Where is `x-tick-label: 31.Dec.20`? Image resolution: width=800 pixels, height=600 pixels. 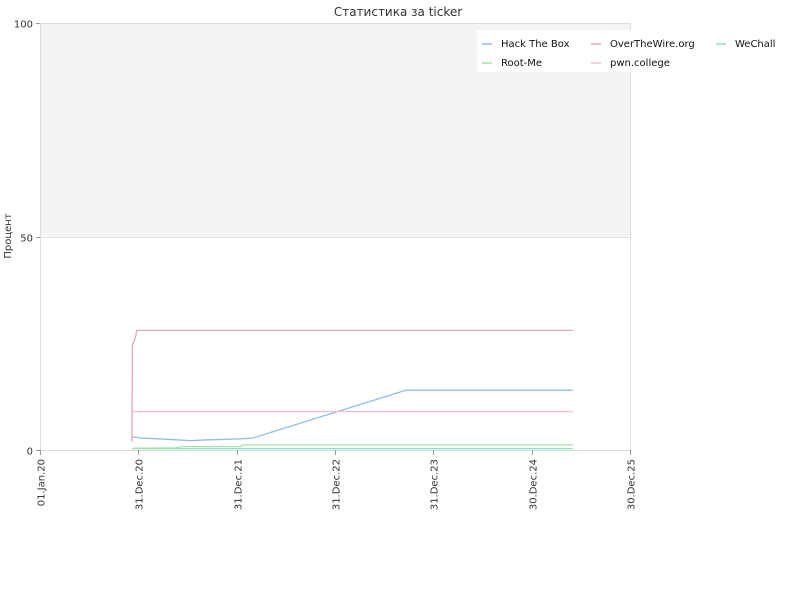 x-tick-label: 31.Dec.20 is located at coordinates (140, 484).